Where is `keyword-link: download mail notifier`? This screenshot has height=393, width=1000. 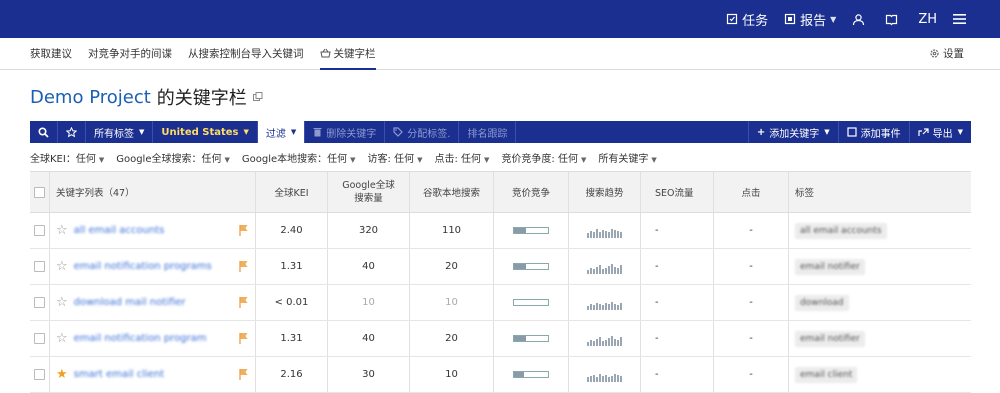 keyword-link: download mail notifier is located at coordinates (130, 302).